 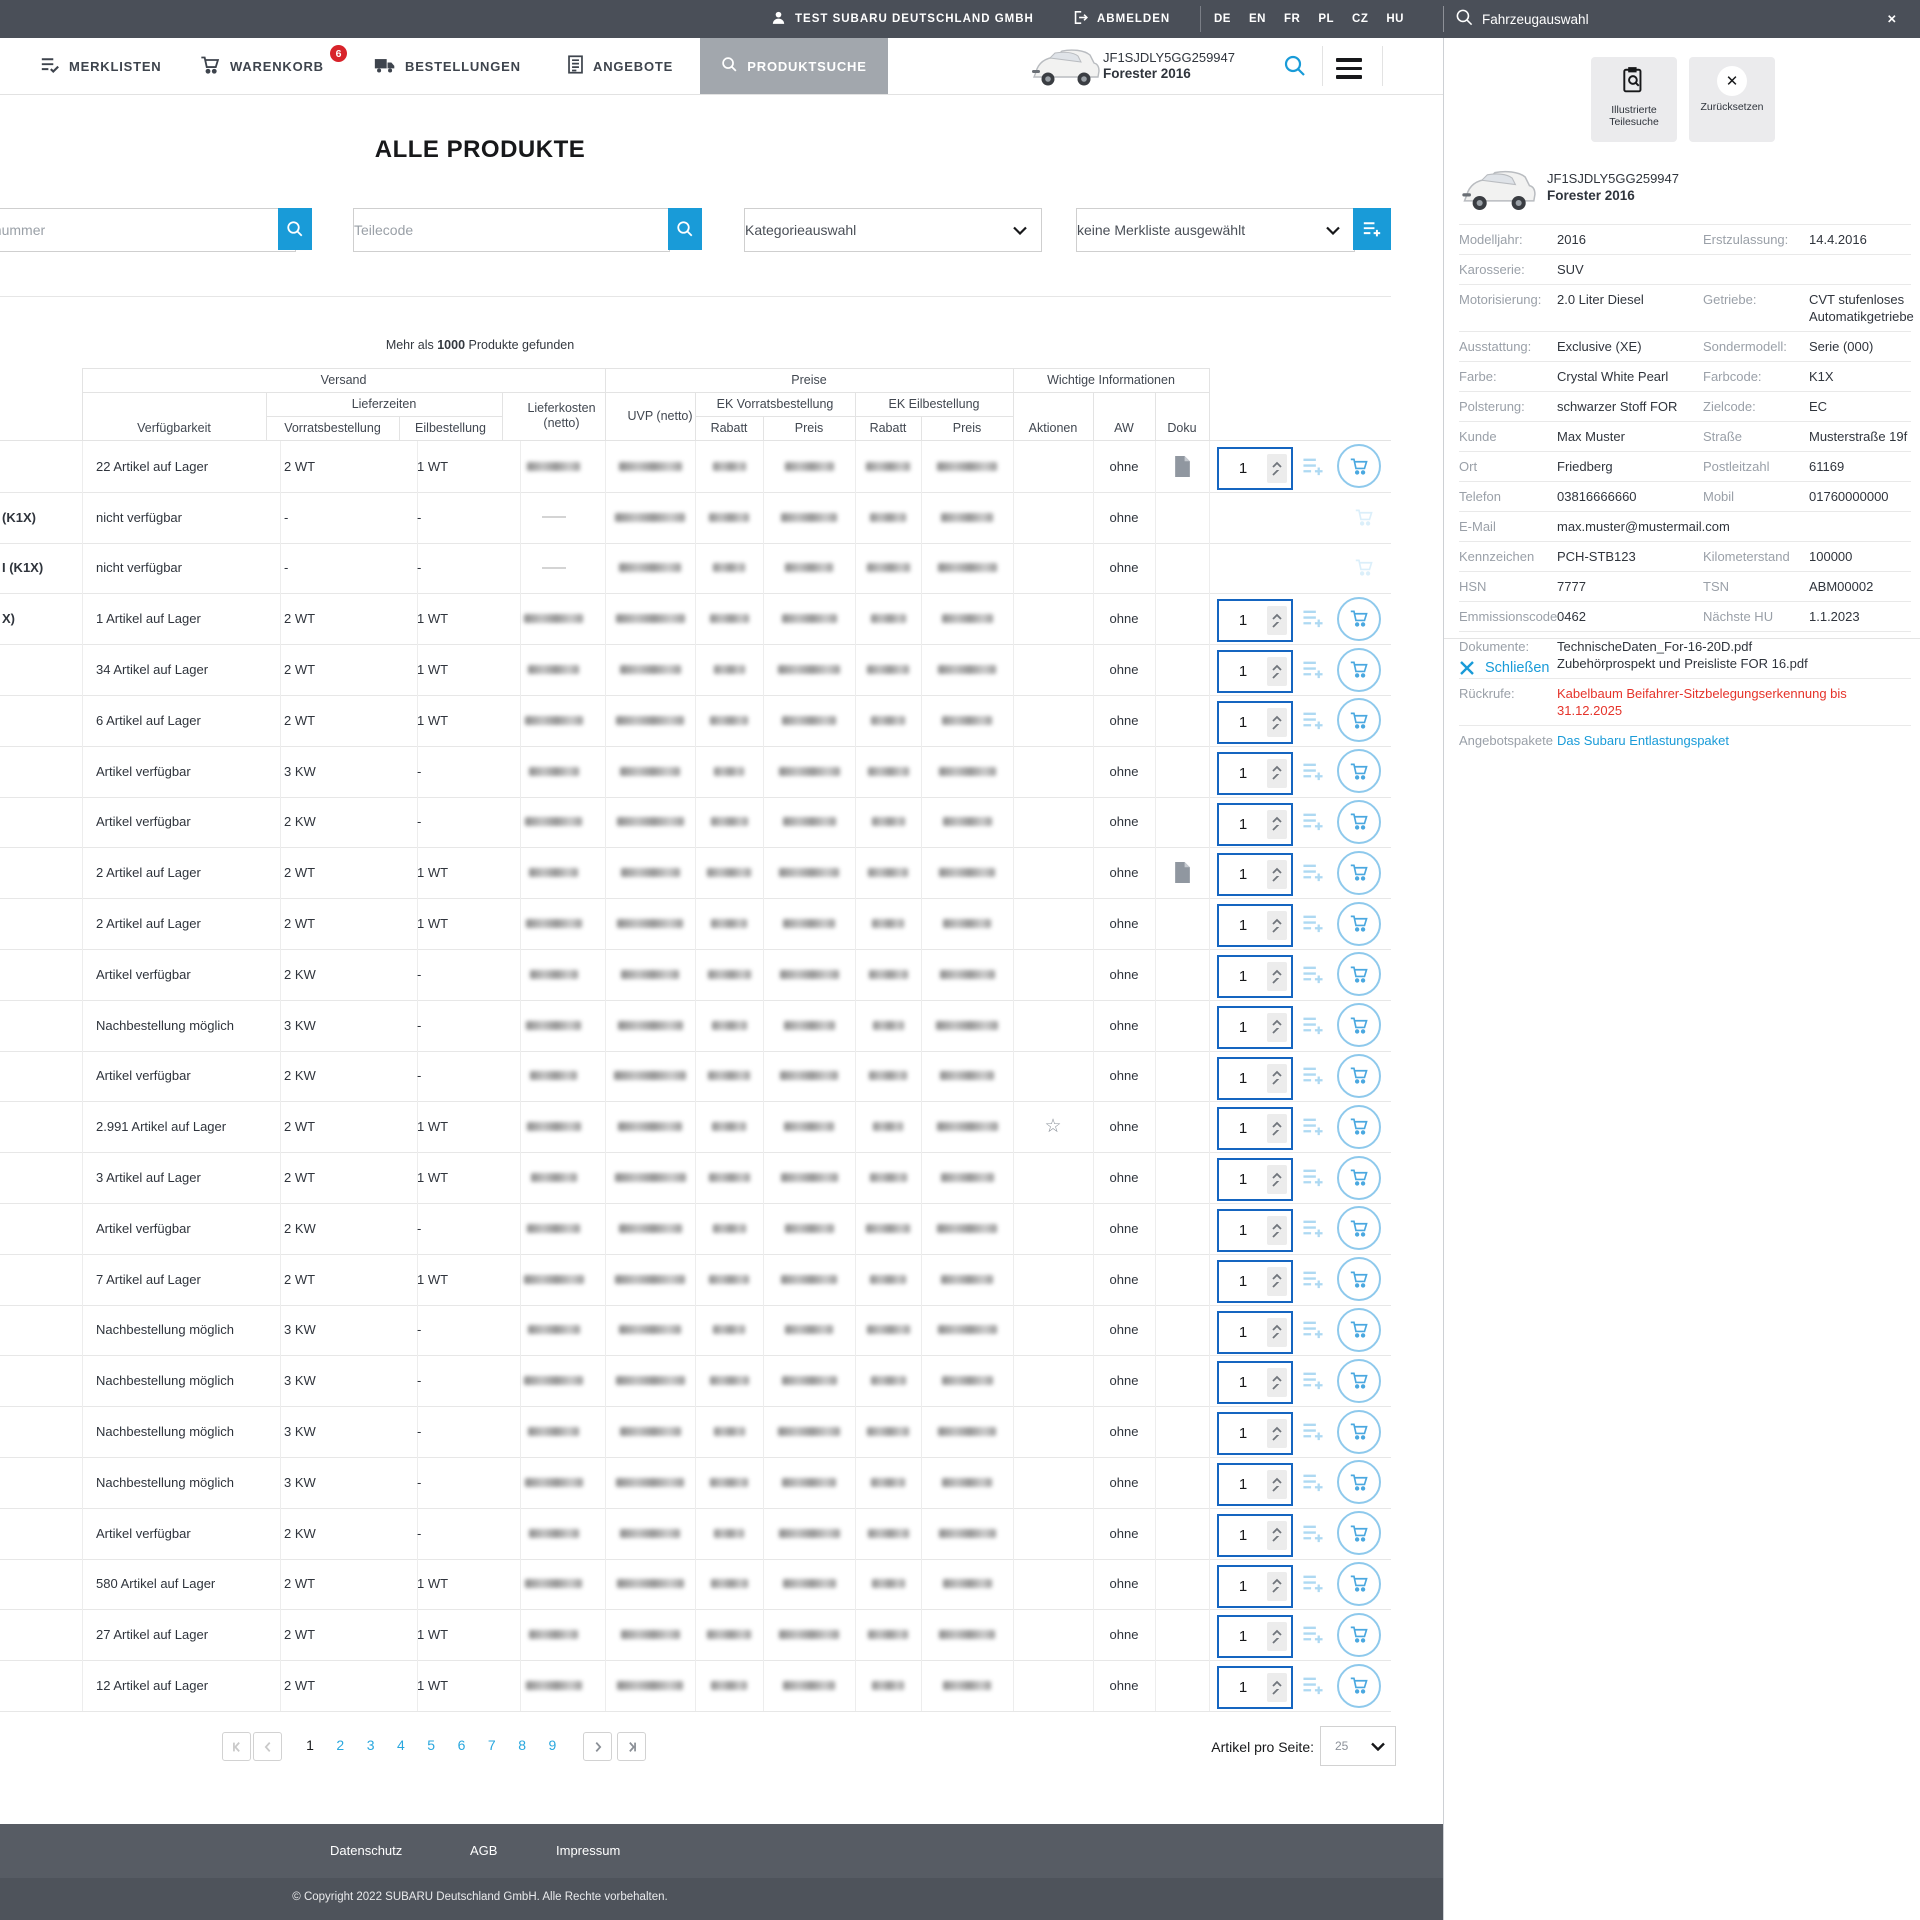 What do you see at coordinates (1732, 99) in the screenshot?
I see `reset-vehicle-button: ✕ Zurücksetzen` at bounding box center [1732, 99].